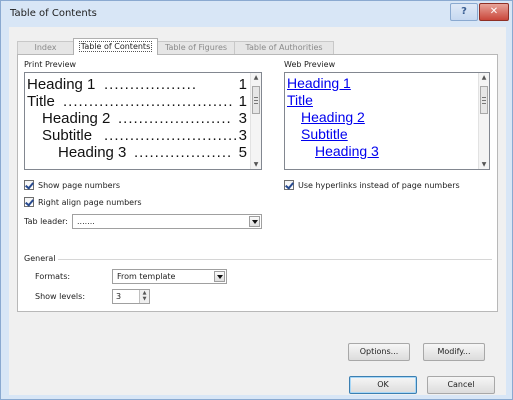 Image resolution: width=513 pixels, height=400 pixels. What do you see at coordinates (333, 117) in the screenshot?
I see `web-entry-link: Heading 2` at bounding box center [333, 117].